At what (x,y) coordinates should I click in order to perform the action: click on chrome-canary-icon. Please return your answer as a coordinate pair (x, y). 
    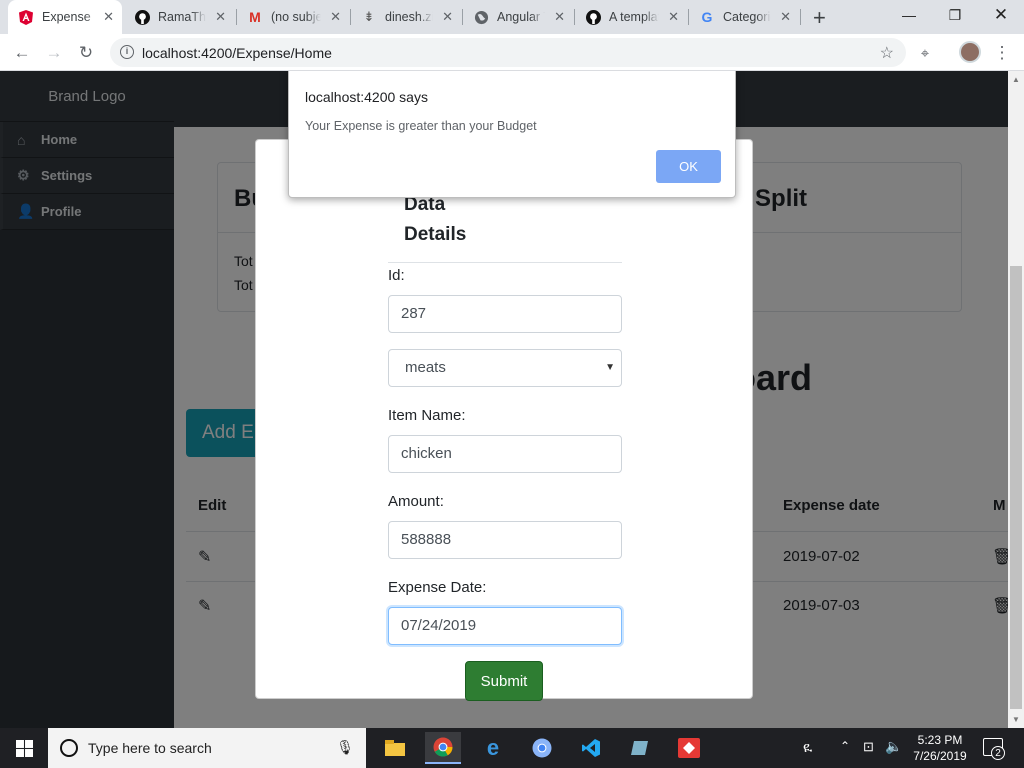
    Looking at the image, I should click on (542, 748).